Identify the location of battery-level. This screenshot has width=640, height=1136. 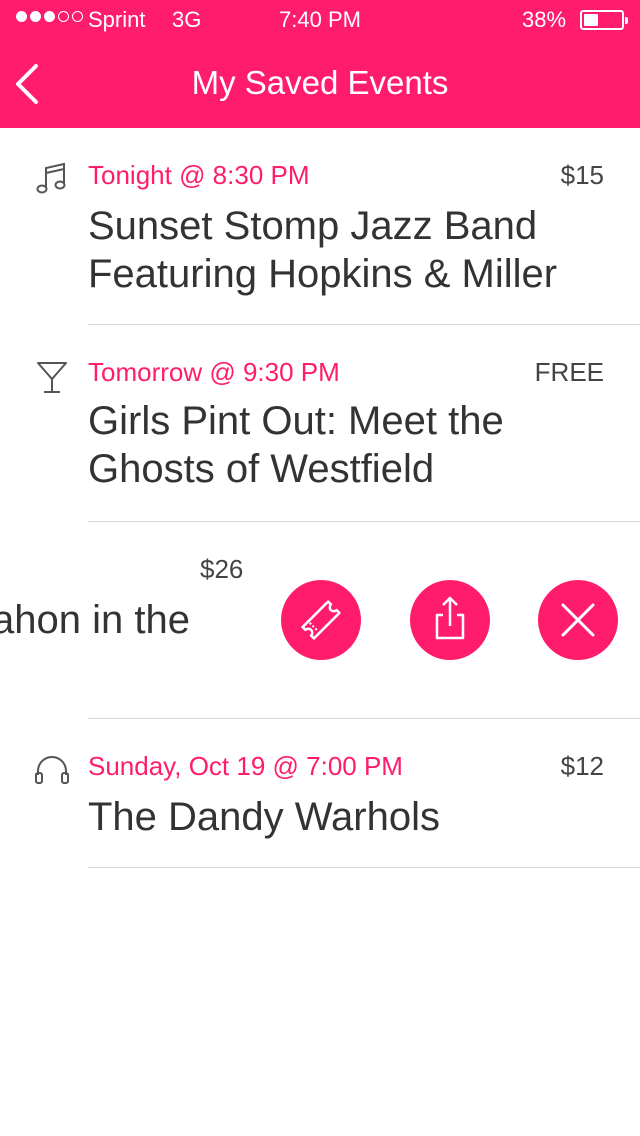
(591, 20).